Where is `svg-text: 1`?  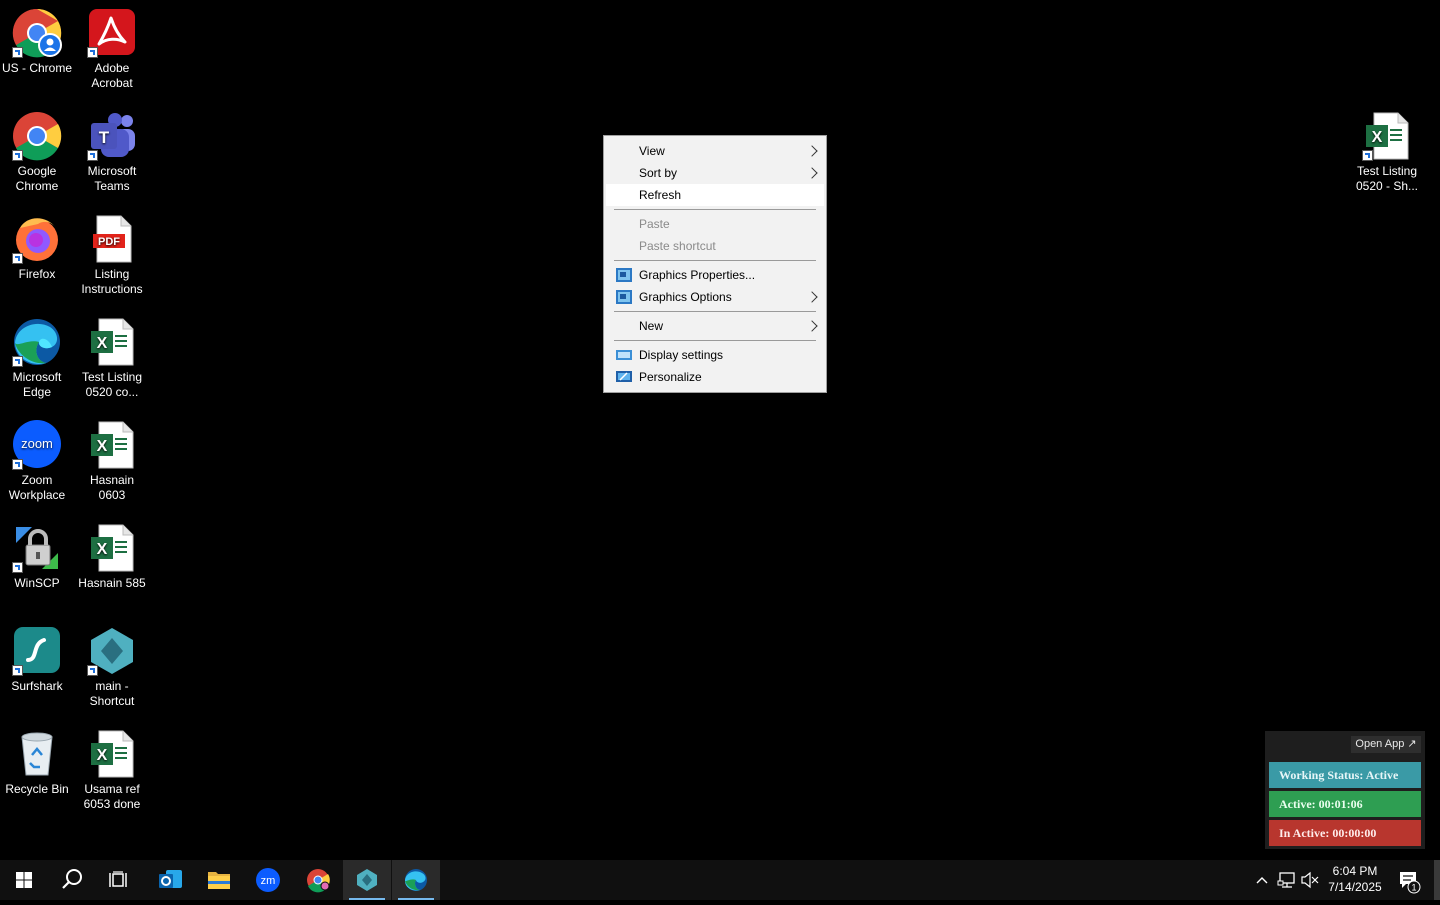
svg-text: 1 is located at coordinates (1413, 888).